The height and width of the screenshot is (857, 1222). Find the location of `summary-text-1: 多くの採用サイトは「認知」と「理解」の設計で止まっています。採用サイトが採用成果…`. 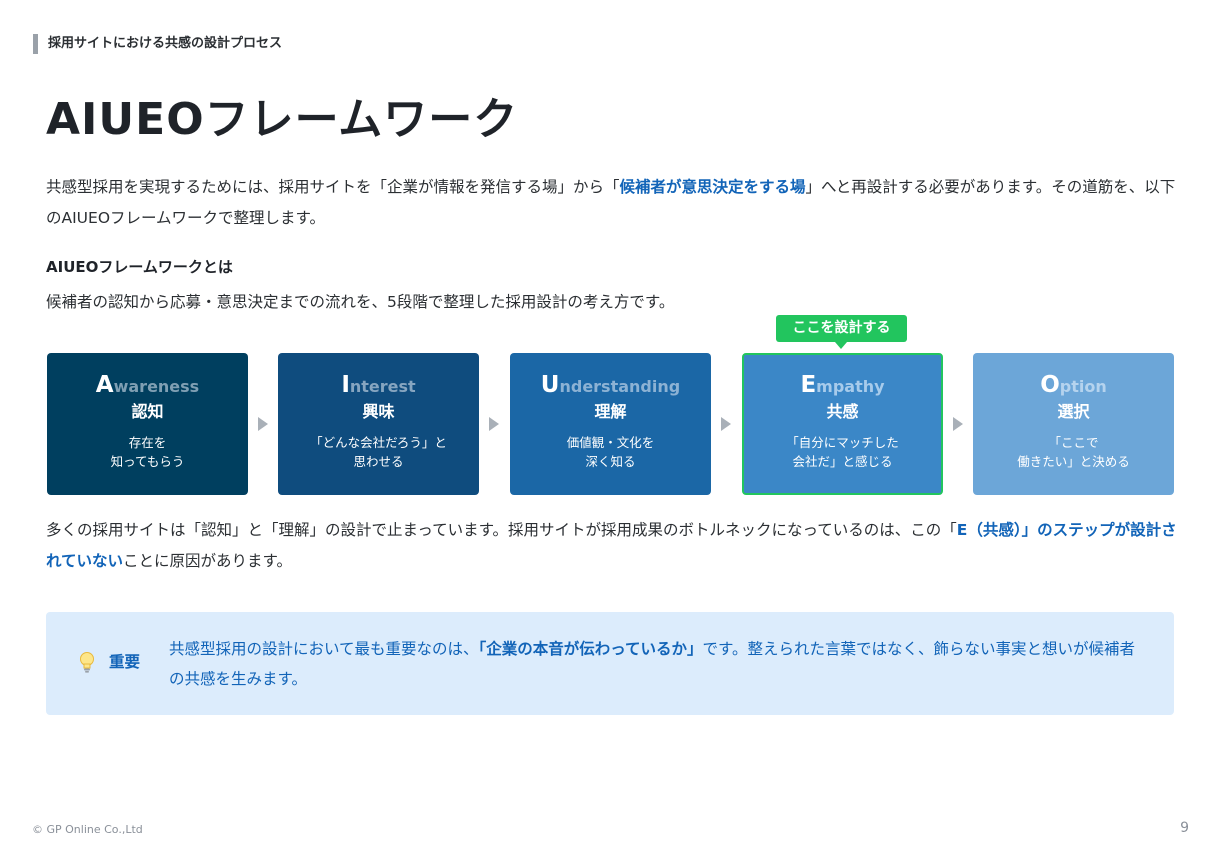

summary-text-1: 多くの採用サイトは「認知」と「理解」の設計で止まっています。採用サイトが採用成果… is located at coordinates (501, 530).